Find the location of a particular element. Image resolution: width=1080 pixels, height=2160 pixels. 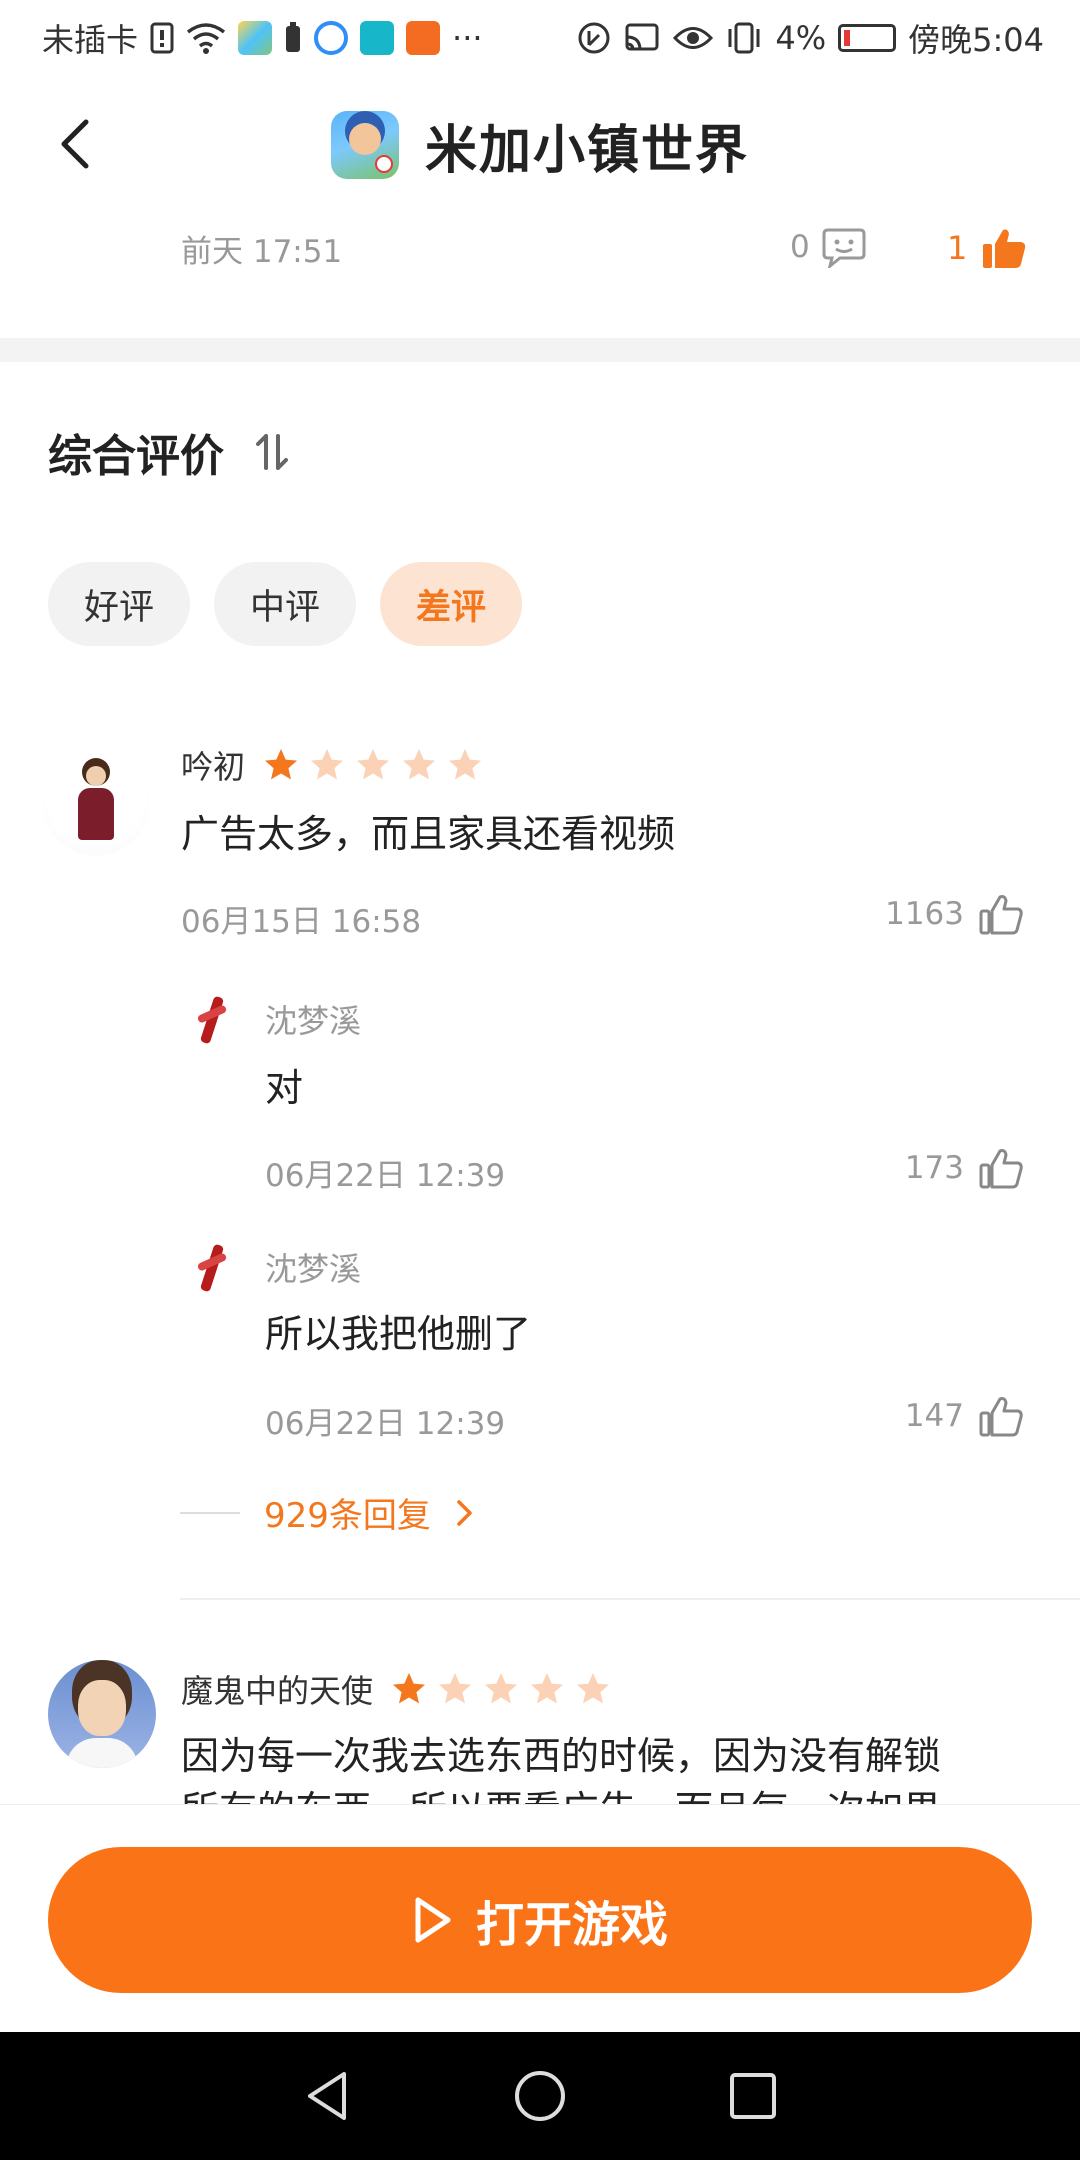

reader-app-icon is located at coordinates (377, 38).